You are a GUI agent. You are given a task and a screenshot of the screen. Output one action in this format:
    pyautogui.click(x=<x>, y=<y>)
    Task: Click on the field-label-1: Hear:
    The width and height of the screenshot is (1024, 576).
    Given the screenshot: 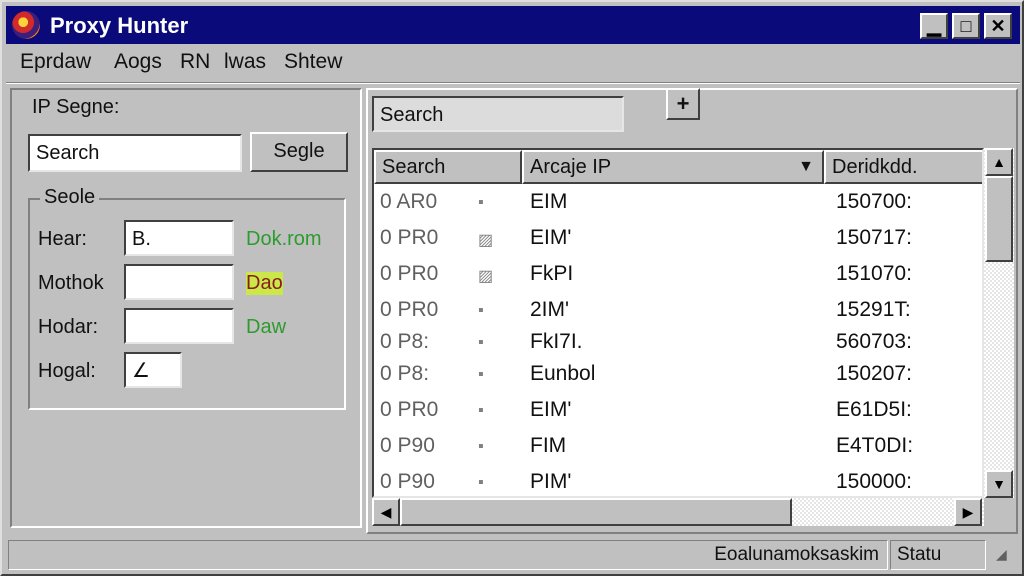 What is the action you would take?
    pyautogui.click(x=62, y=239)
    